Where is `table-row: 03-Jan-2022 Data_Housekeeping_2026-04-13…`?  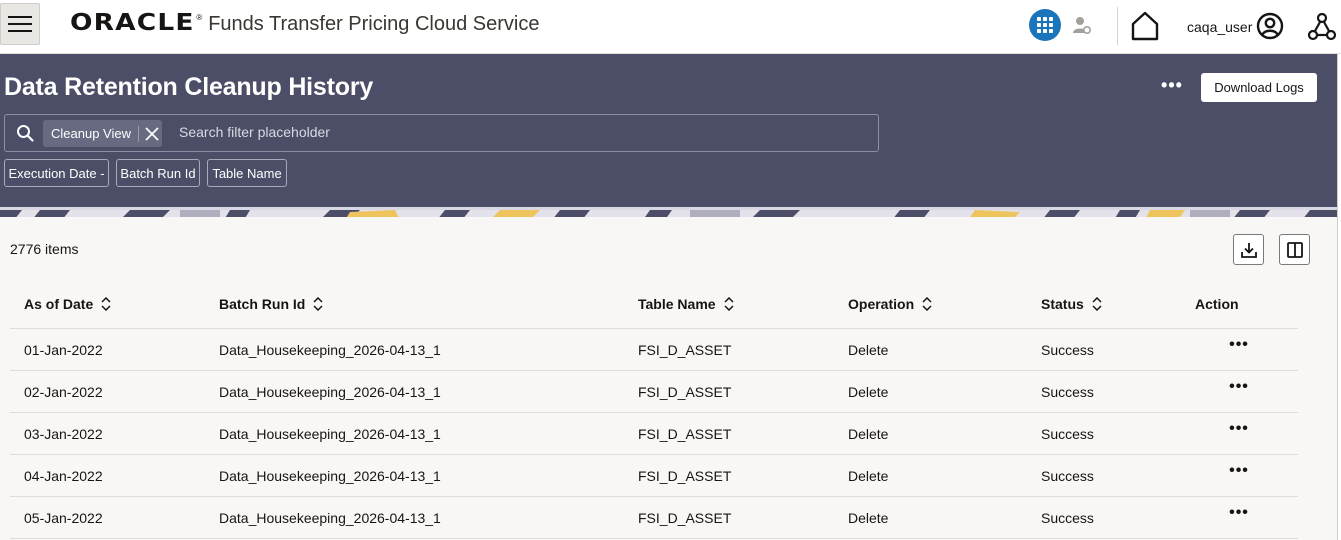
table-row: 03-Jan-2022 Data_Housekeeping_2026-04-13… is located at coordinates (654, 434).